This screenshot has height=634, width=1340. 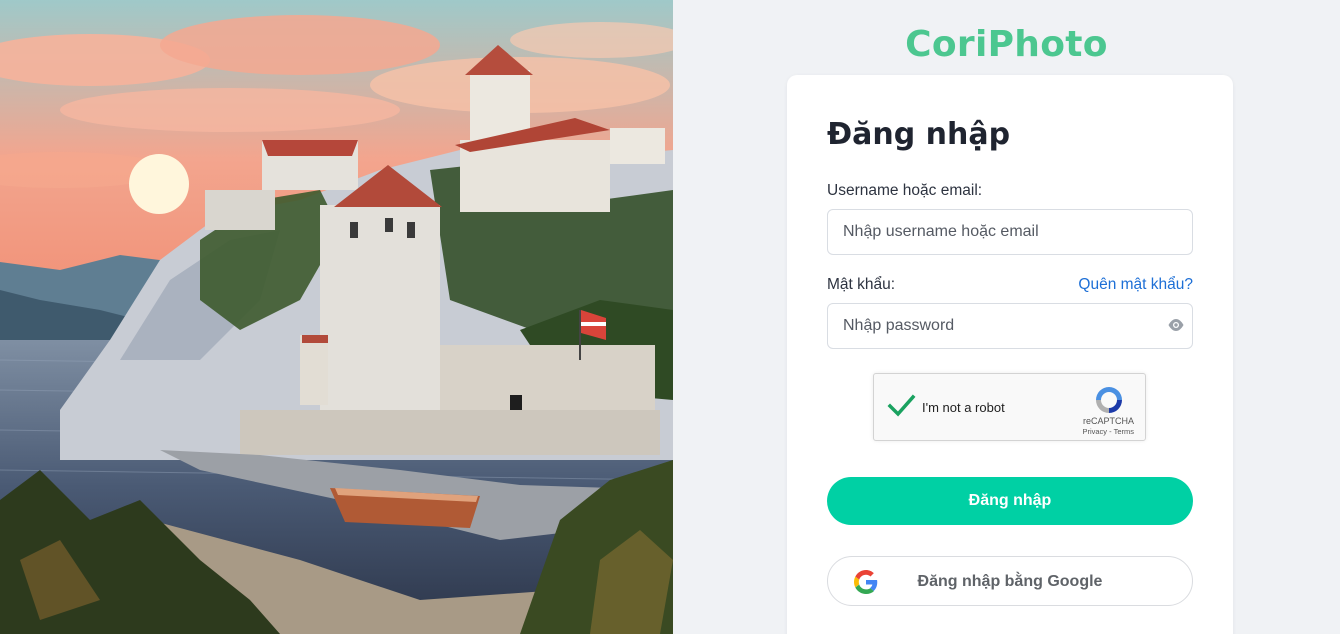 I want to click on checkmark-icon, so click(x=901, y=406).